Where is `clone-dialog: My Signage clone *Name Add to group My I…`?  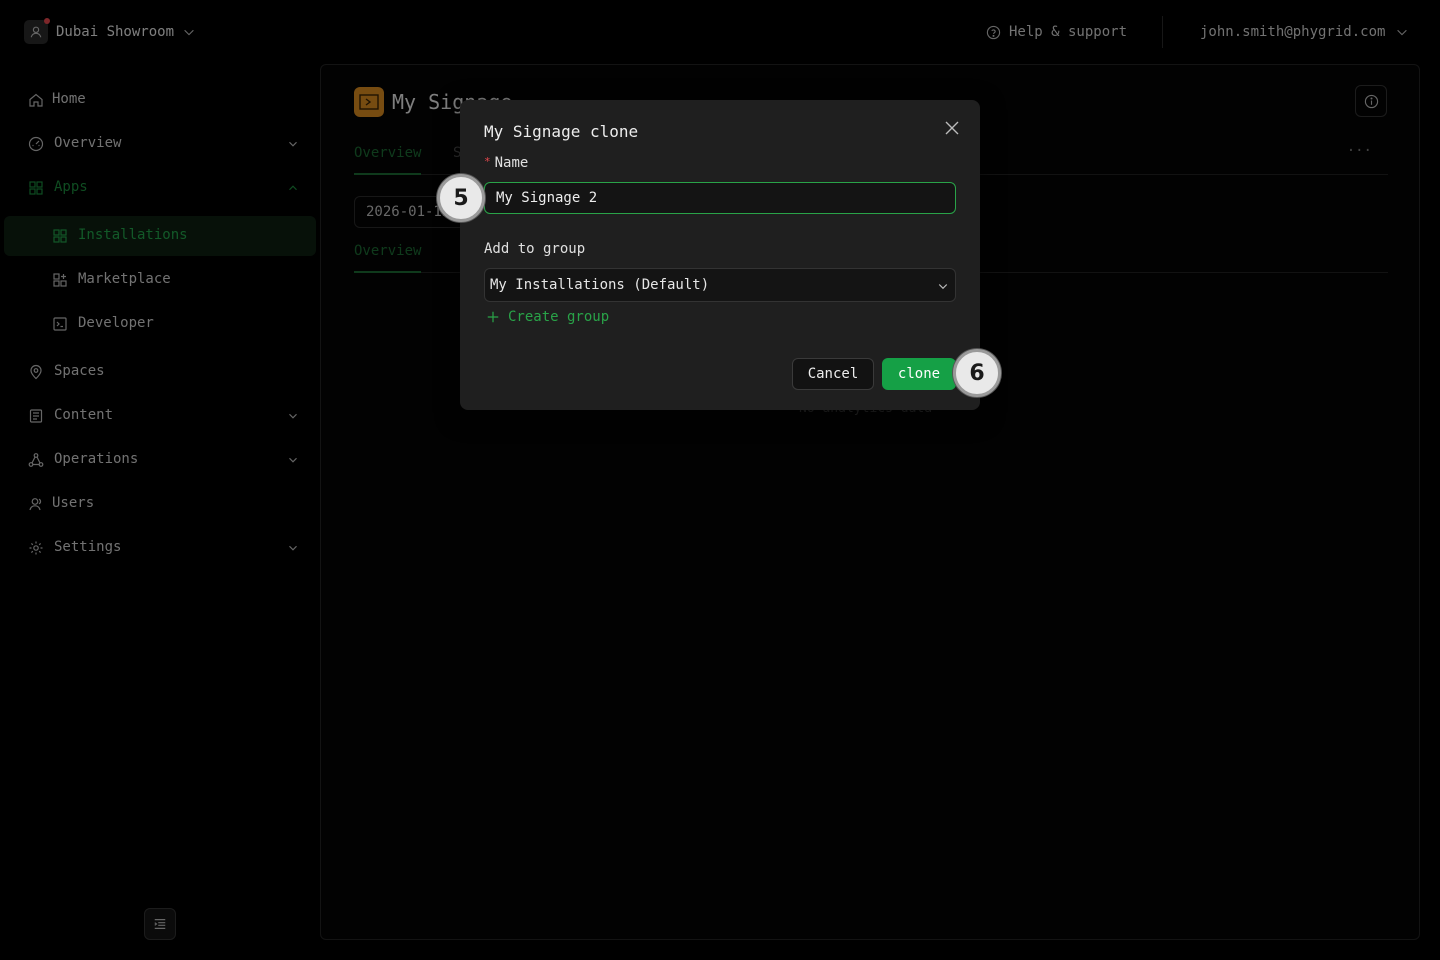
clone-dialog: My Signage clone *Name Add to group My I… is located at coordinates (720, 255).